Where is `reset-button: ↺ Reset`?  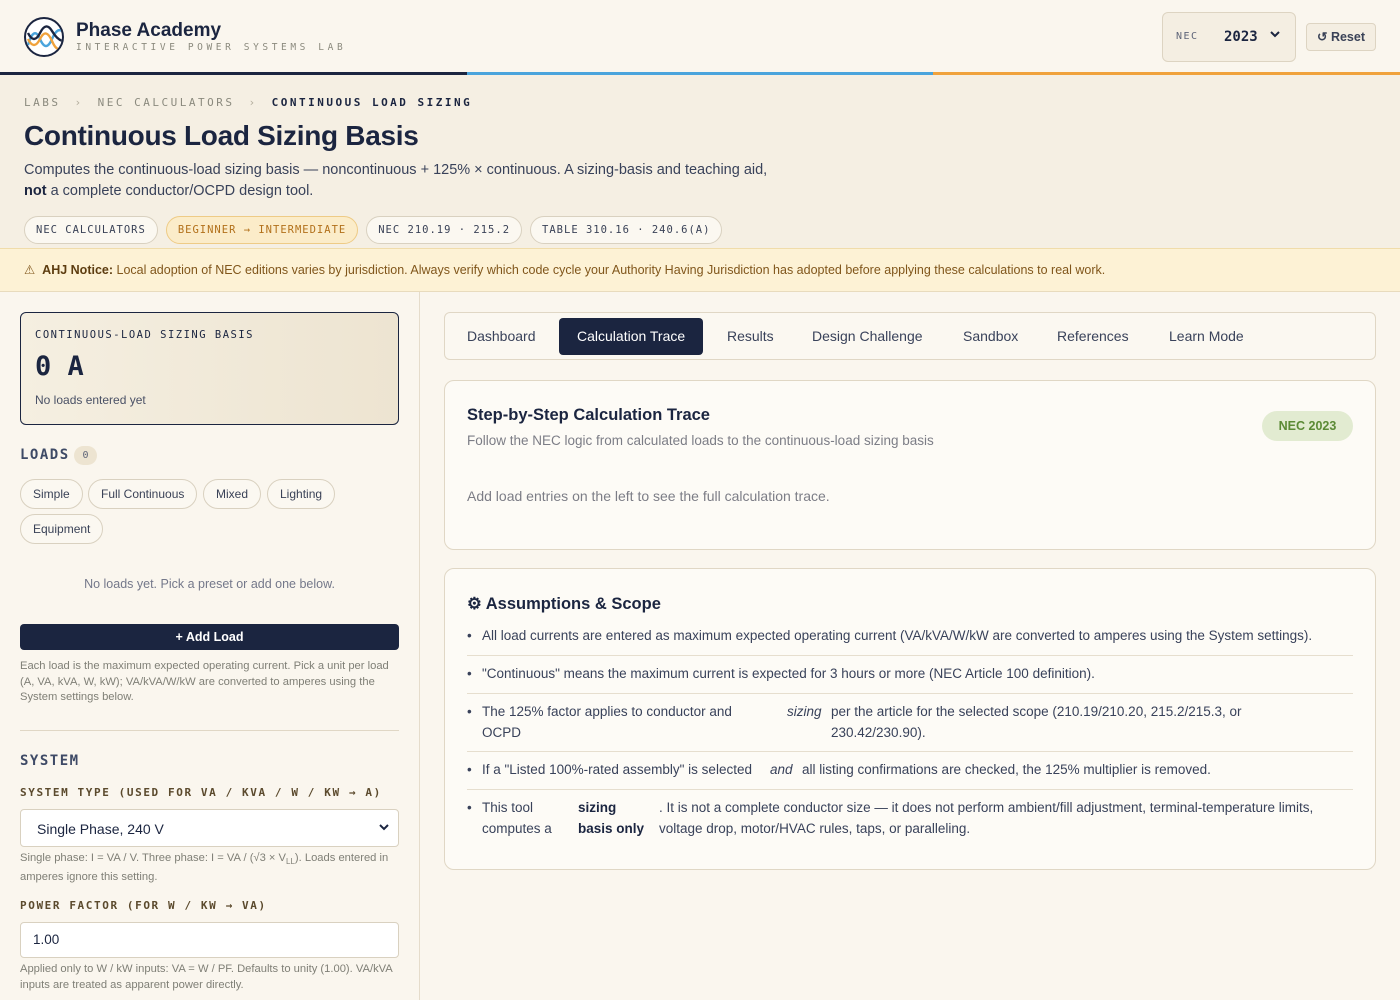
reset-button: ↺ Reset is located at coordinates (1341, 37).